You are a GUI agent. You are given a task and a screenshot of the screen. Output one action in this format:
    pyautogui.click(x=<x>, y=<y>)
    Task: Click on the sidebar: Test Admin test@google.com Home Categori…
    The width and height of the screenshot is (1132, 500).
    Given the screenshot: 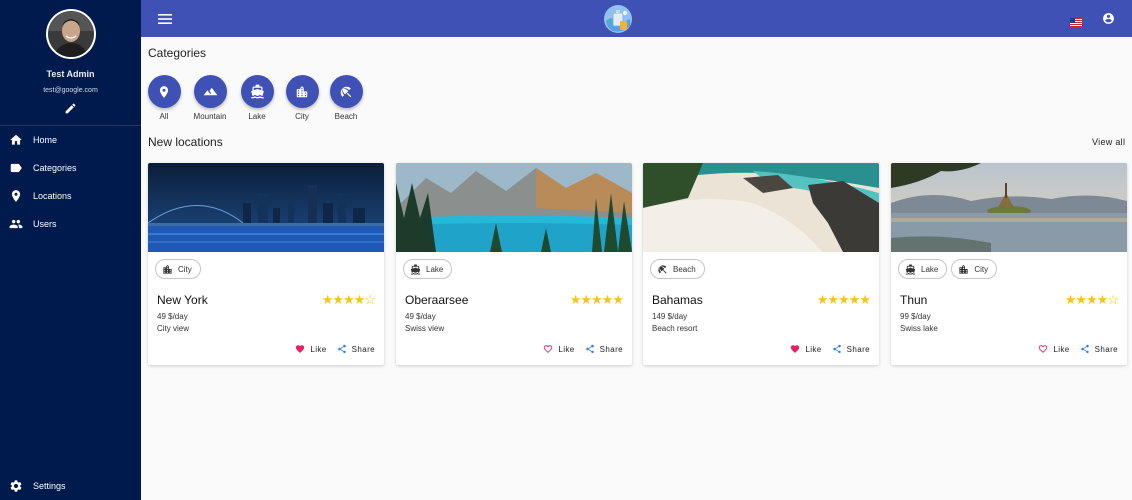 What is the action you would take?
    pyautogui.click(x=70, y=250)
    